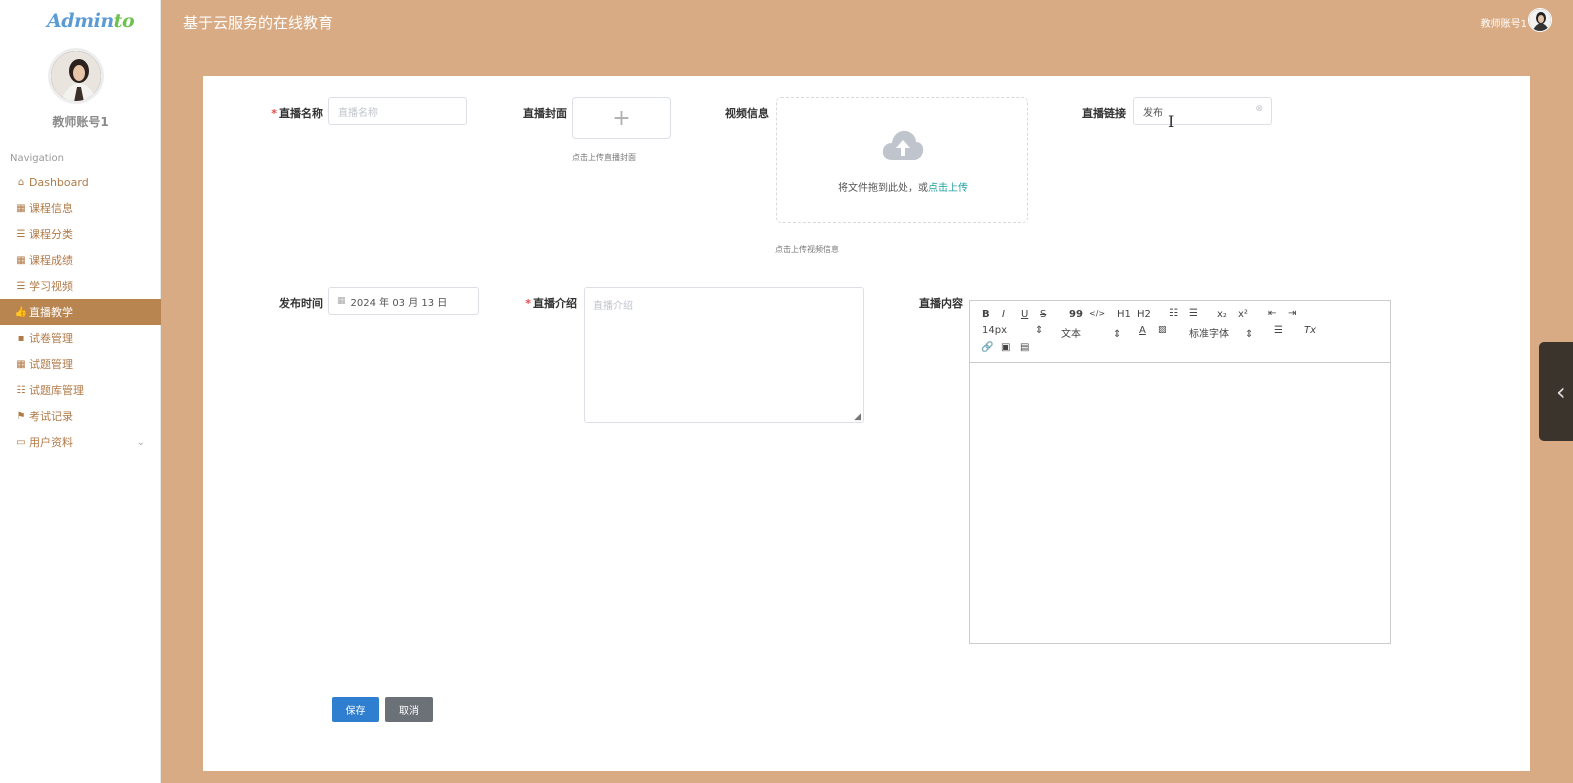 This screenshot has width=1573, height=783. What do you see at coordinates (986, 314) in the screenshot?
I see `bold-button: B` at bounding box center [986, 314].